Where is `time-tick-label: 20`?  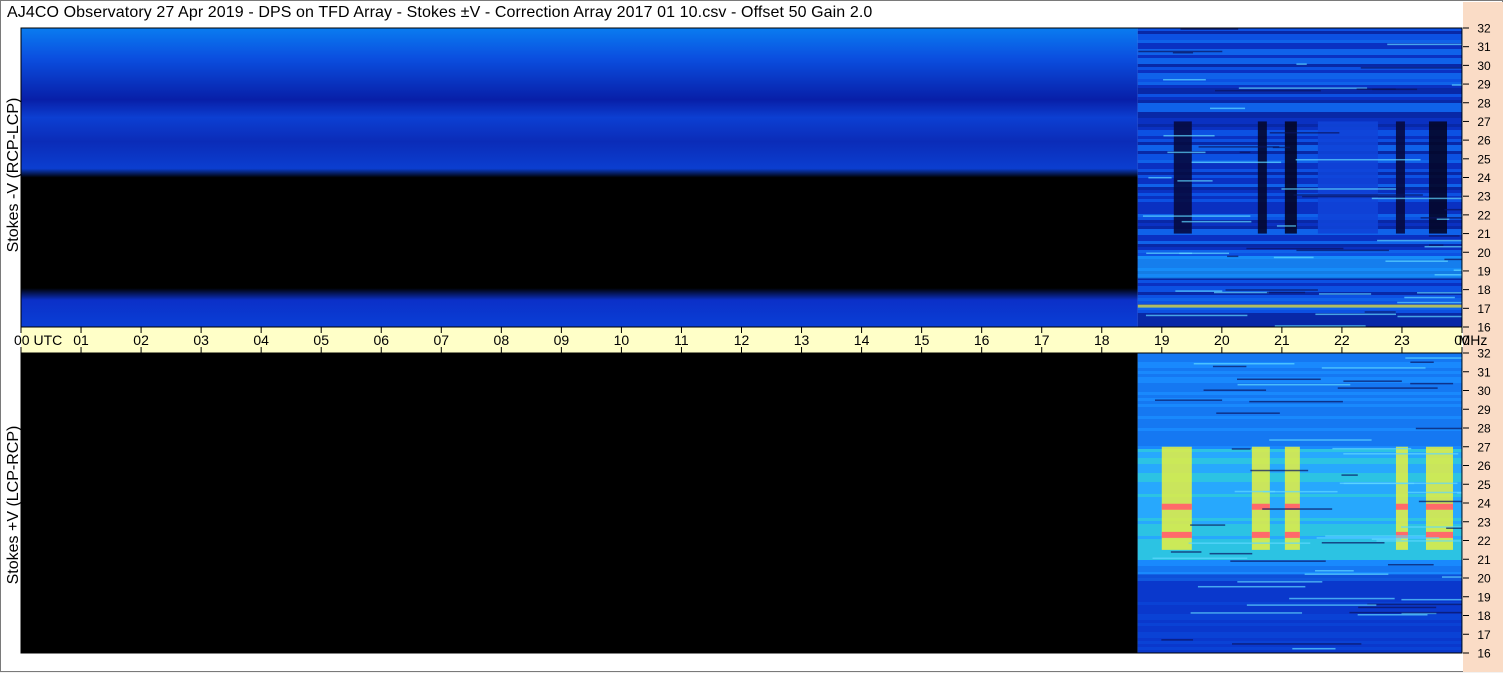 time-tick-label: 20 is located at coordinates (1222, 340).